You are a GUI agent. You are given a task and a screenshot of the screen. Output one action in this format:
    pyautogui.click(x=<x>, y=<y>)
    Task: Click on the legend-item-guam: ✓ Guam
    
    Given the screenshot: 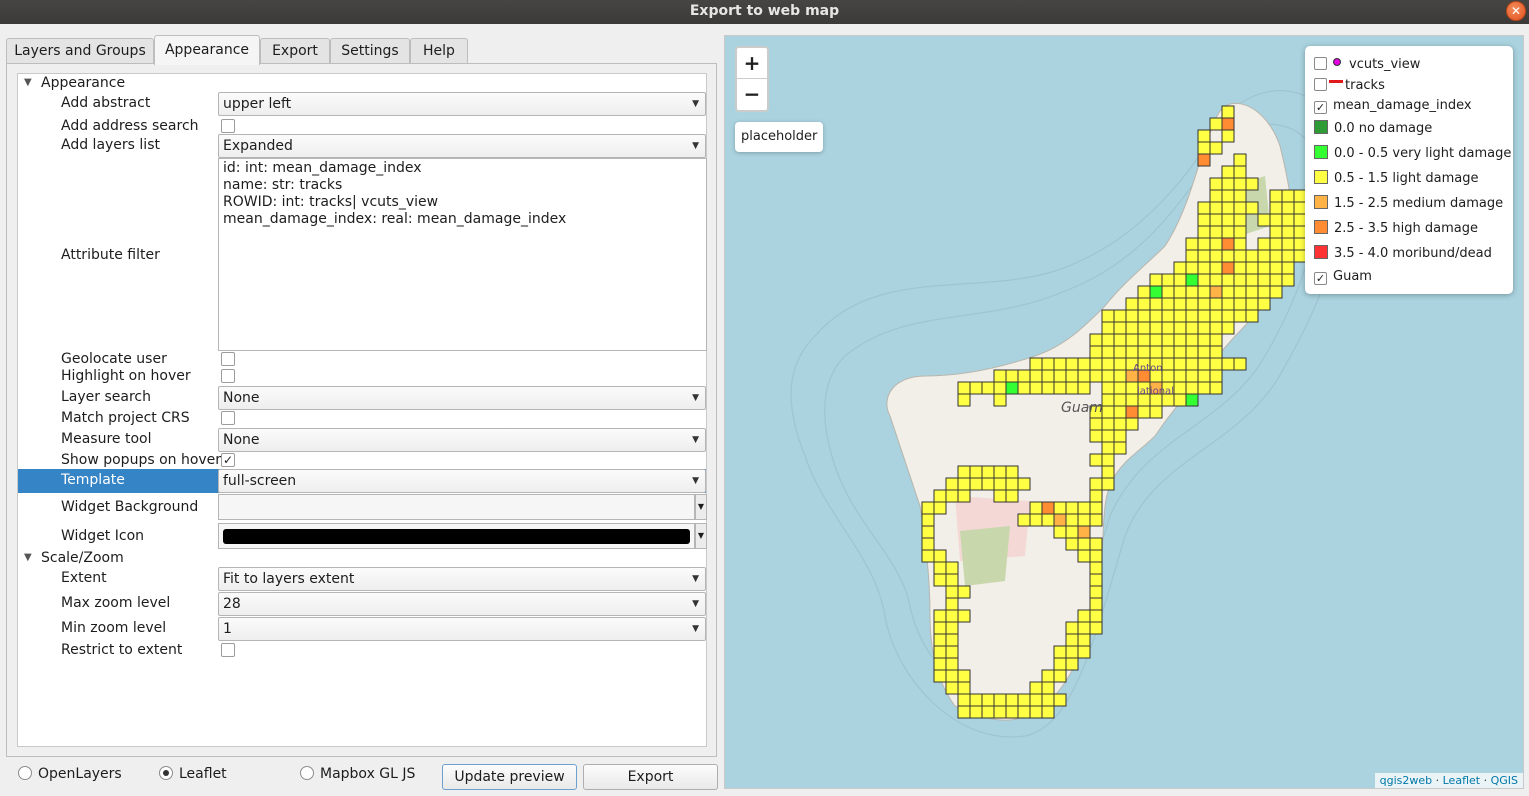 What is the action you would take?
    pyautogui.click(x=1343, y=277)
    